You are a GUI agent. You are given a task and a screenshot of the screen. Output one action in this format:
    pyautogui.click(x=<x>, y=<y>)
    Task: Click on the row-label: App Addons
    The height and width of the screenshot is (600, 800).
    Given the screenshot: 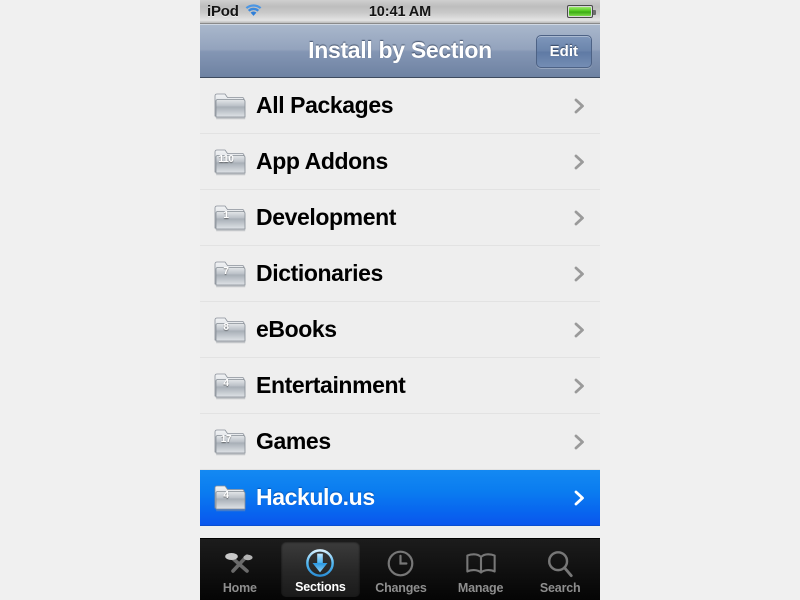 What is the action you would take?
    pyautogui.click(x=322, y=161)
    